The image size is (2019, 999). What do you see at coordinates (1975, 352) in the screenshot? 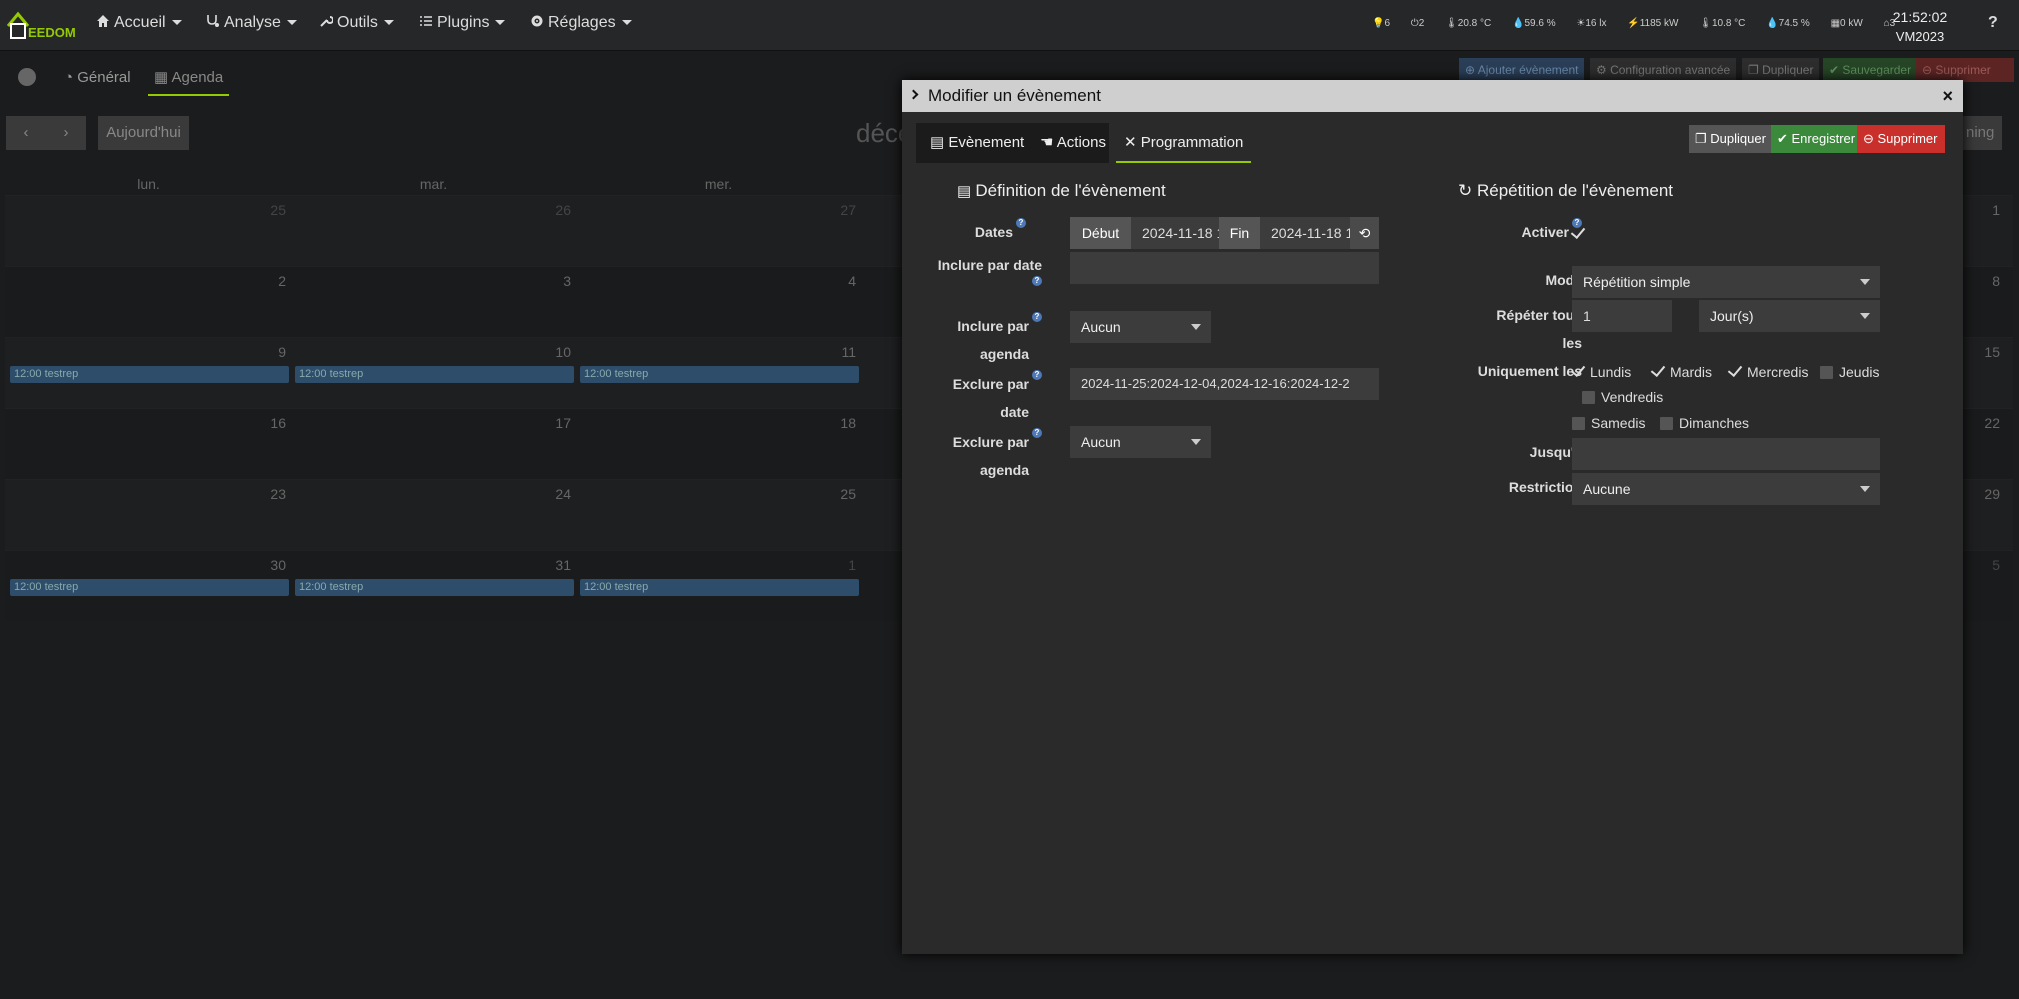
I see `calendar-day-number: 15` at bounding box center [1975, 352].